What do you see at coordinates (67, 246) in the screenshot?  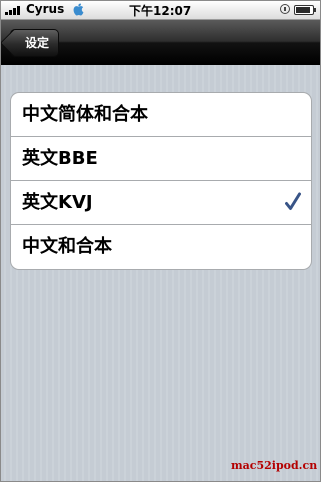 I see `option-label: 中文和合本` at bounding box center [67, 246].